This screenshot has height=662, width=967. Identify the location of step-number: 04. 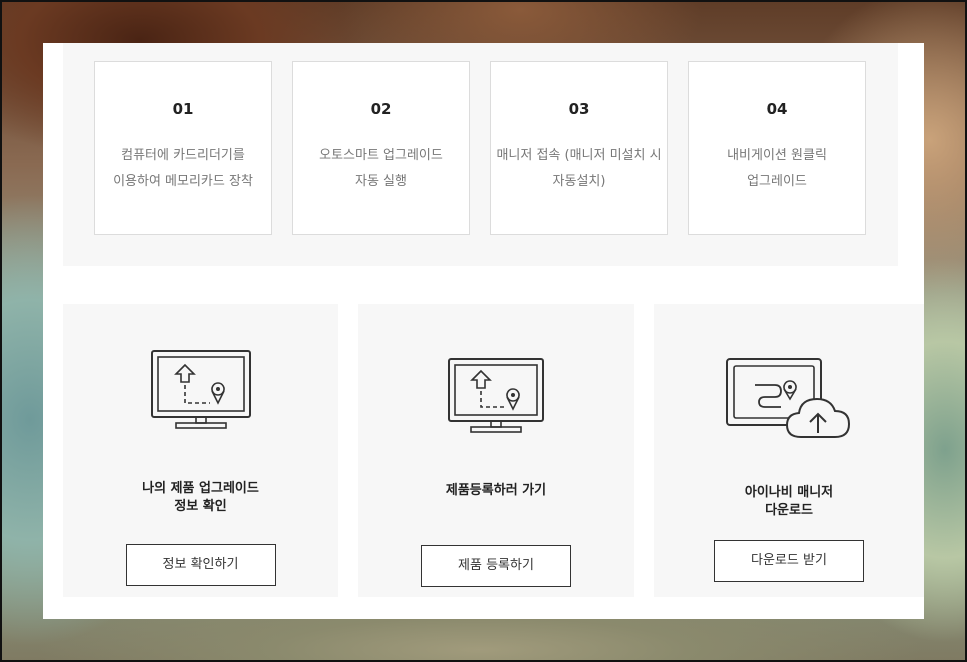
(777, 109).